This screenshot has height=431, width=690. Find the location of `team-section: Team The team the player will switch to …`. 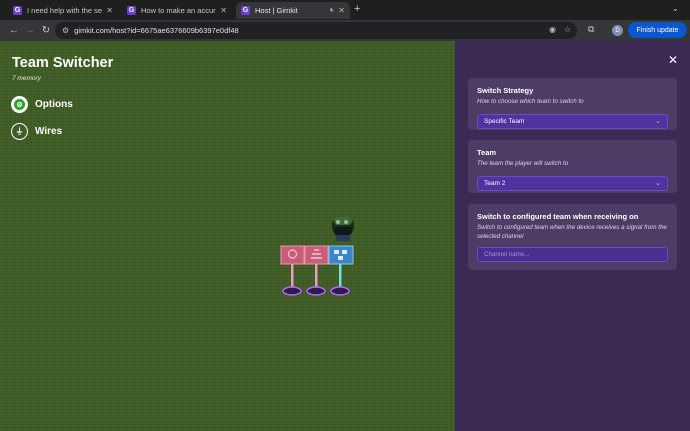

team-section: Team The team the player will switch to … is located at coordinates (572, 166).